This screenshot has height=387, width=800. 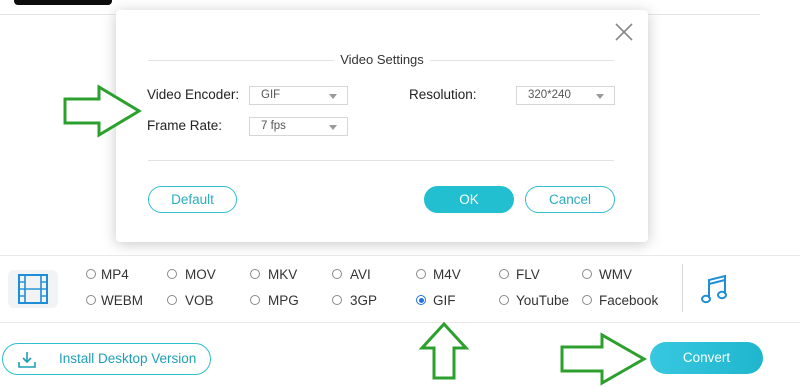 I want to click on resolution-label: Resolution:, so click(x=443, y=94).